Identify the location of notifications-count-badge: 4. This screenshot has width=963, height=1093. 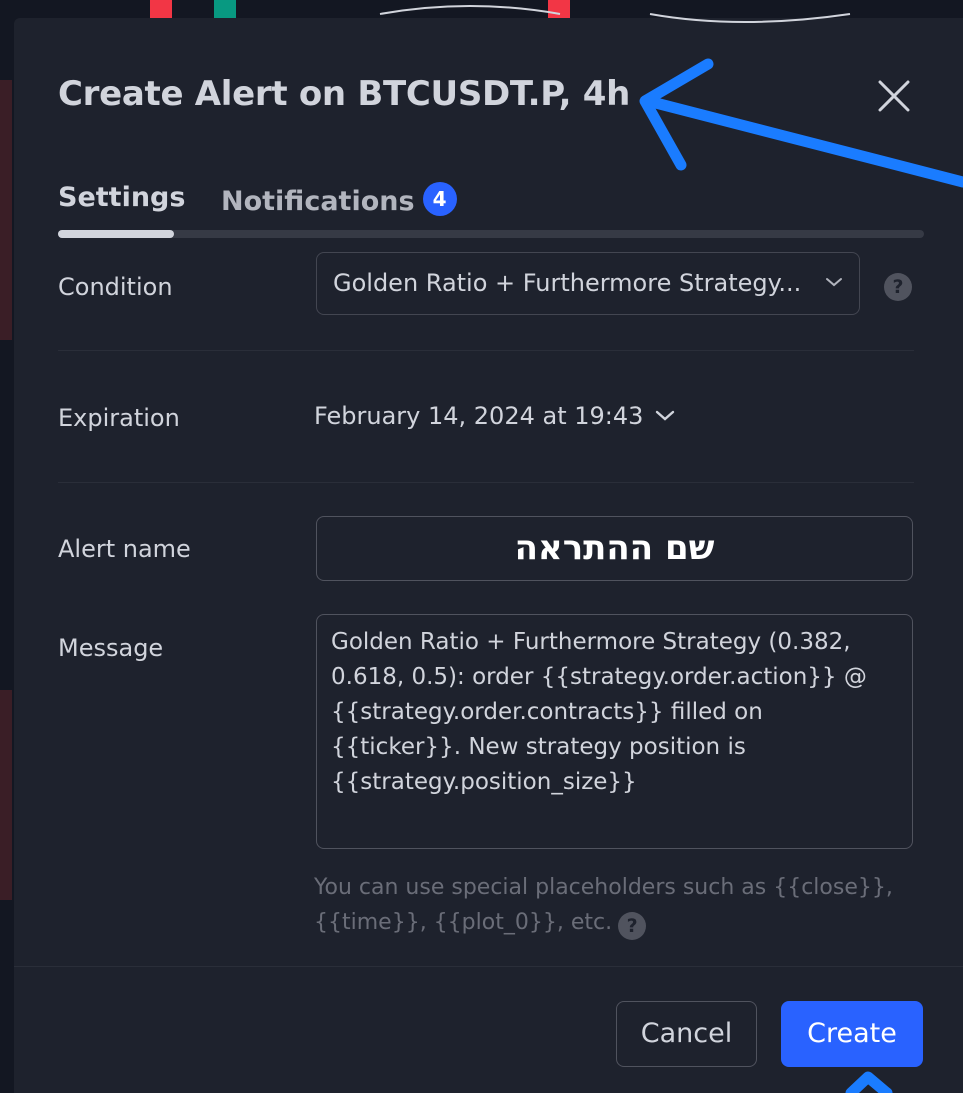
(439, 199).